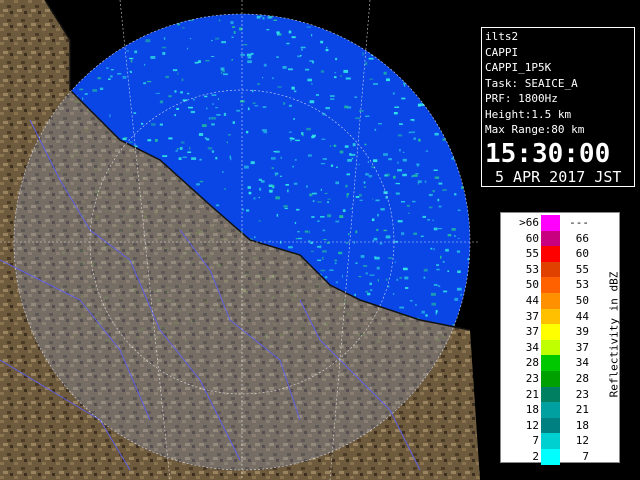 Image resolution: width=640 pixels, height=480 pixels. What do you see at coordinates (502, 52) in the screenshot?
I see `product-name: CAPPI` at bounding box center [502, 52].